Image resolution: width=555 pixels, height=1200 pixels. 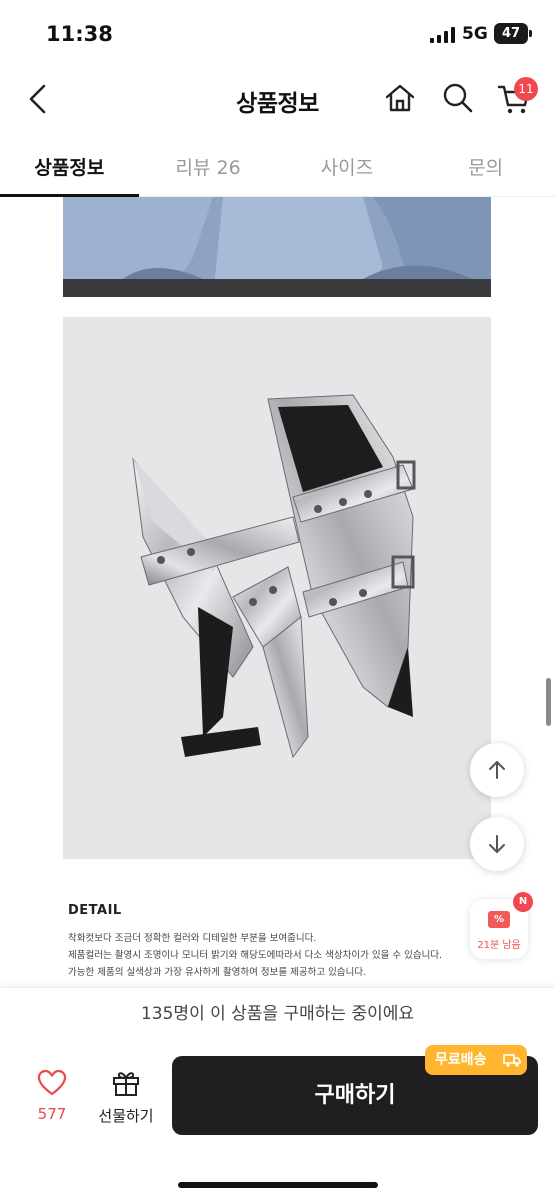 I want to click on status-bar: 11:38 5G 47, so click(x=277, y=32).